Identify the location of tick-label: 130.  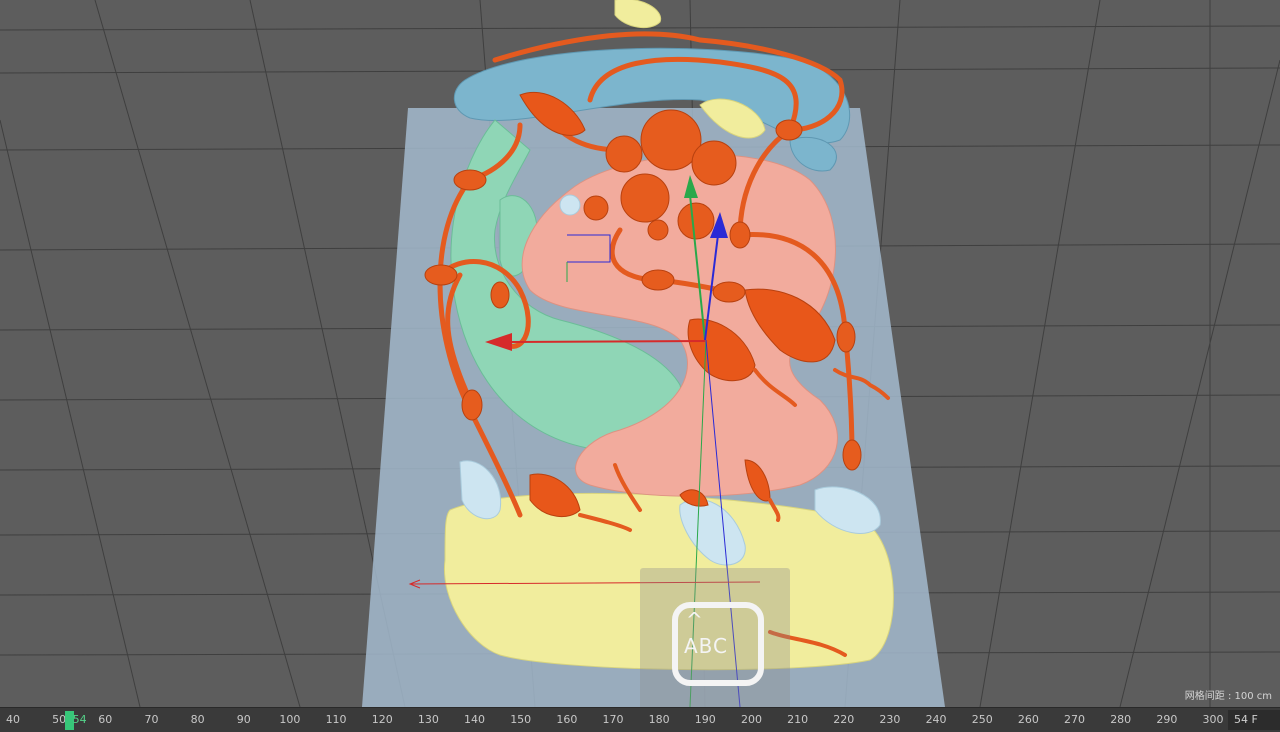
(428, 719).